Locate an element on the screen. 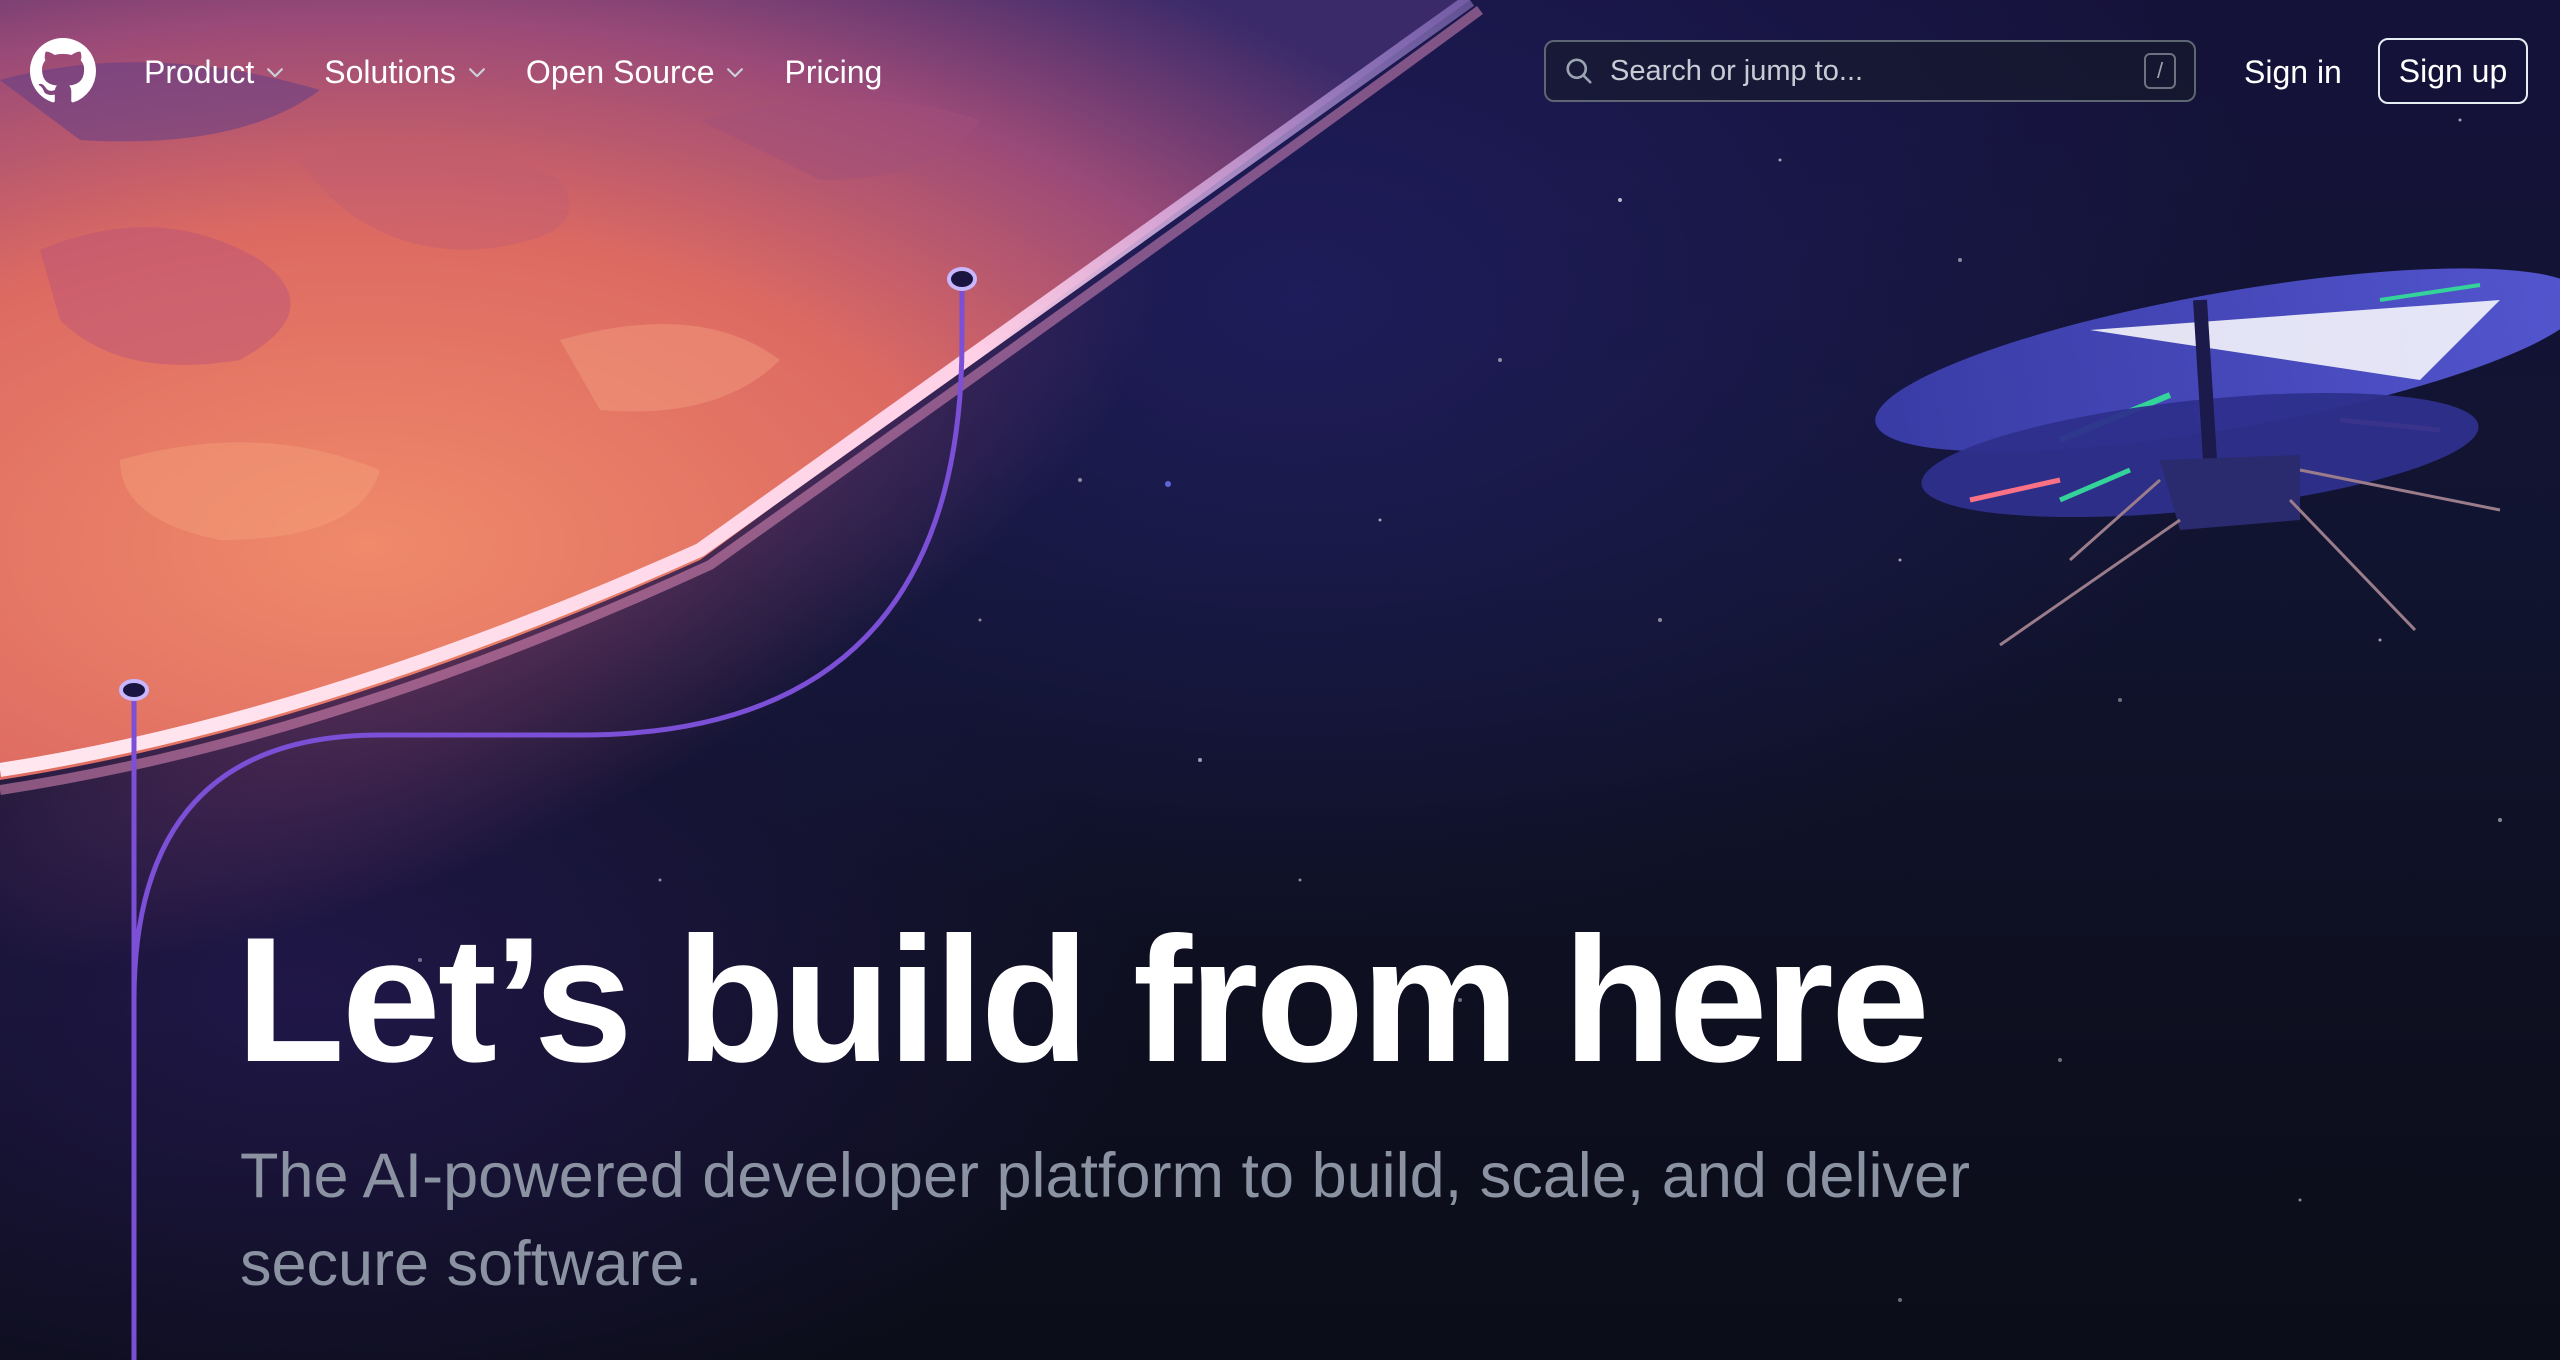  sign-up-button: Sign up is located at coordinates (2453, 71).